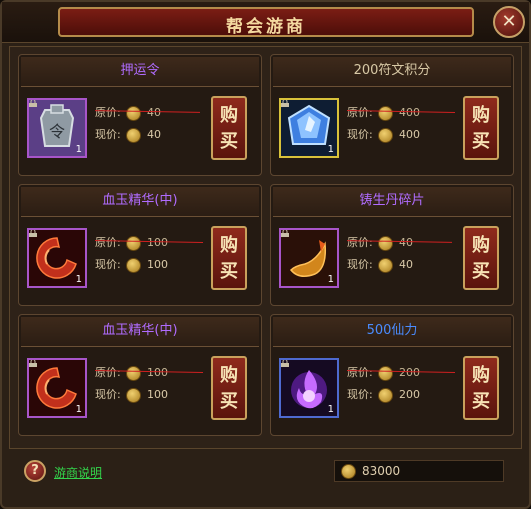 This screenshot has height=509, width=531. I want to click on shop-item-card: 500仙力 1 原价: 200 现价: 200 购买, so click(392, 375).